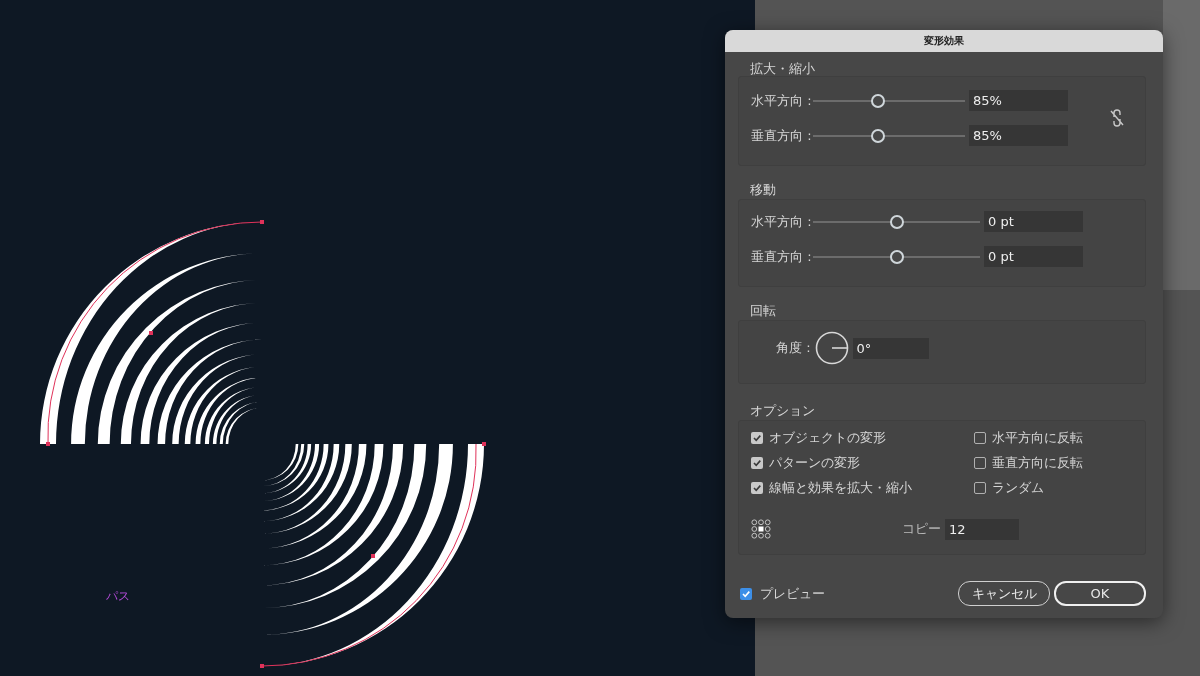  I want to click on section-heading: 回転, so click(763, 311).